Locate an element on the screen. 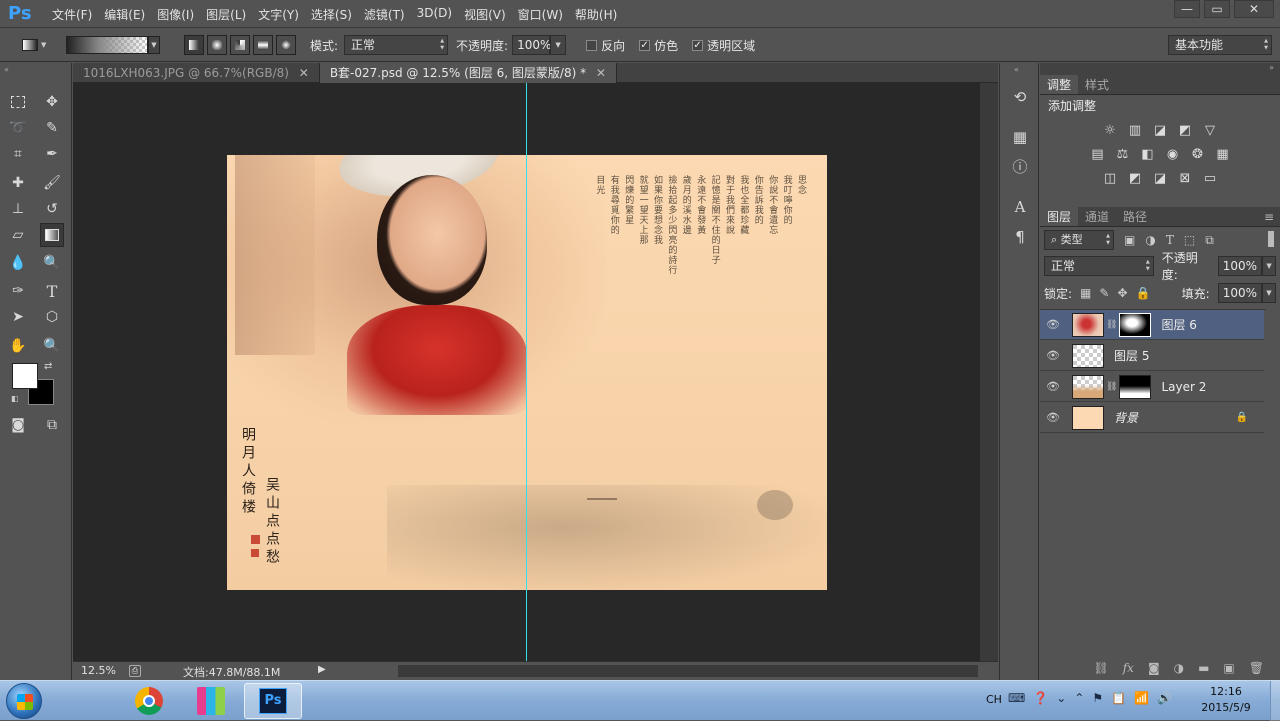 The height and width of the screenshot is (721, 1280). channel-mixer-icon: ❂ is located at coordinates (1198, 155).